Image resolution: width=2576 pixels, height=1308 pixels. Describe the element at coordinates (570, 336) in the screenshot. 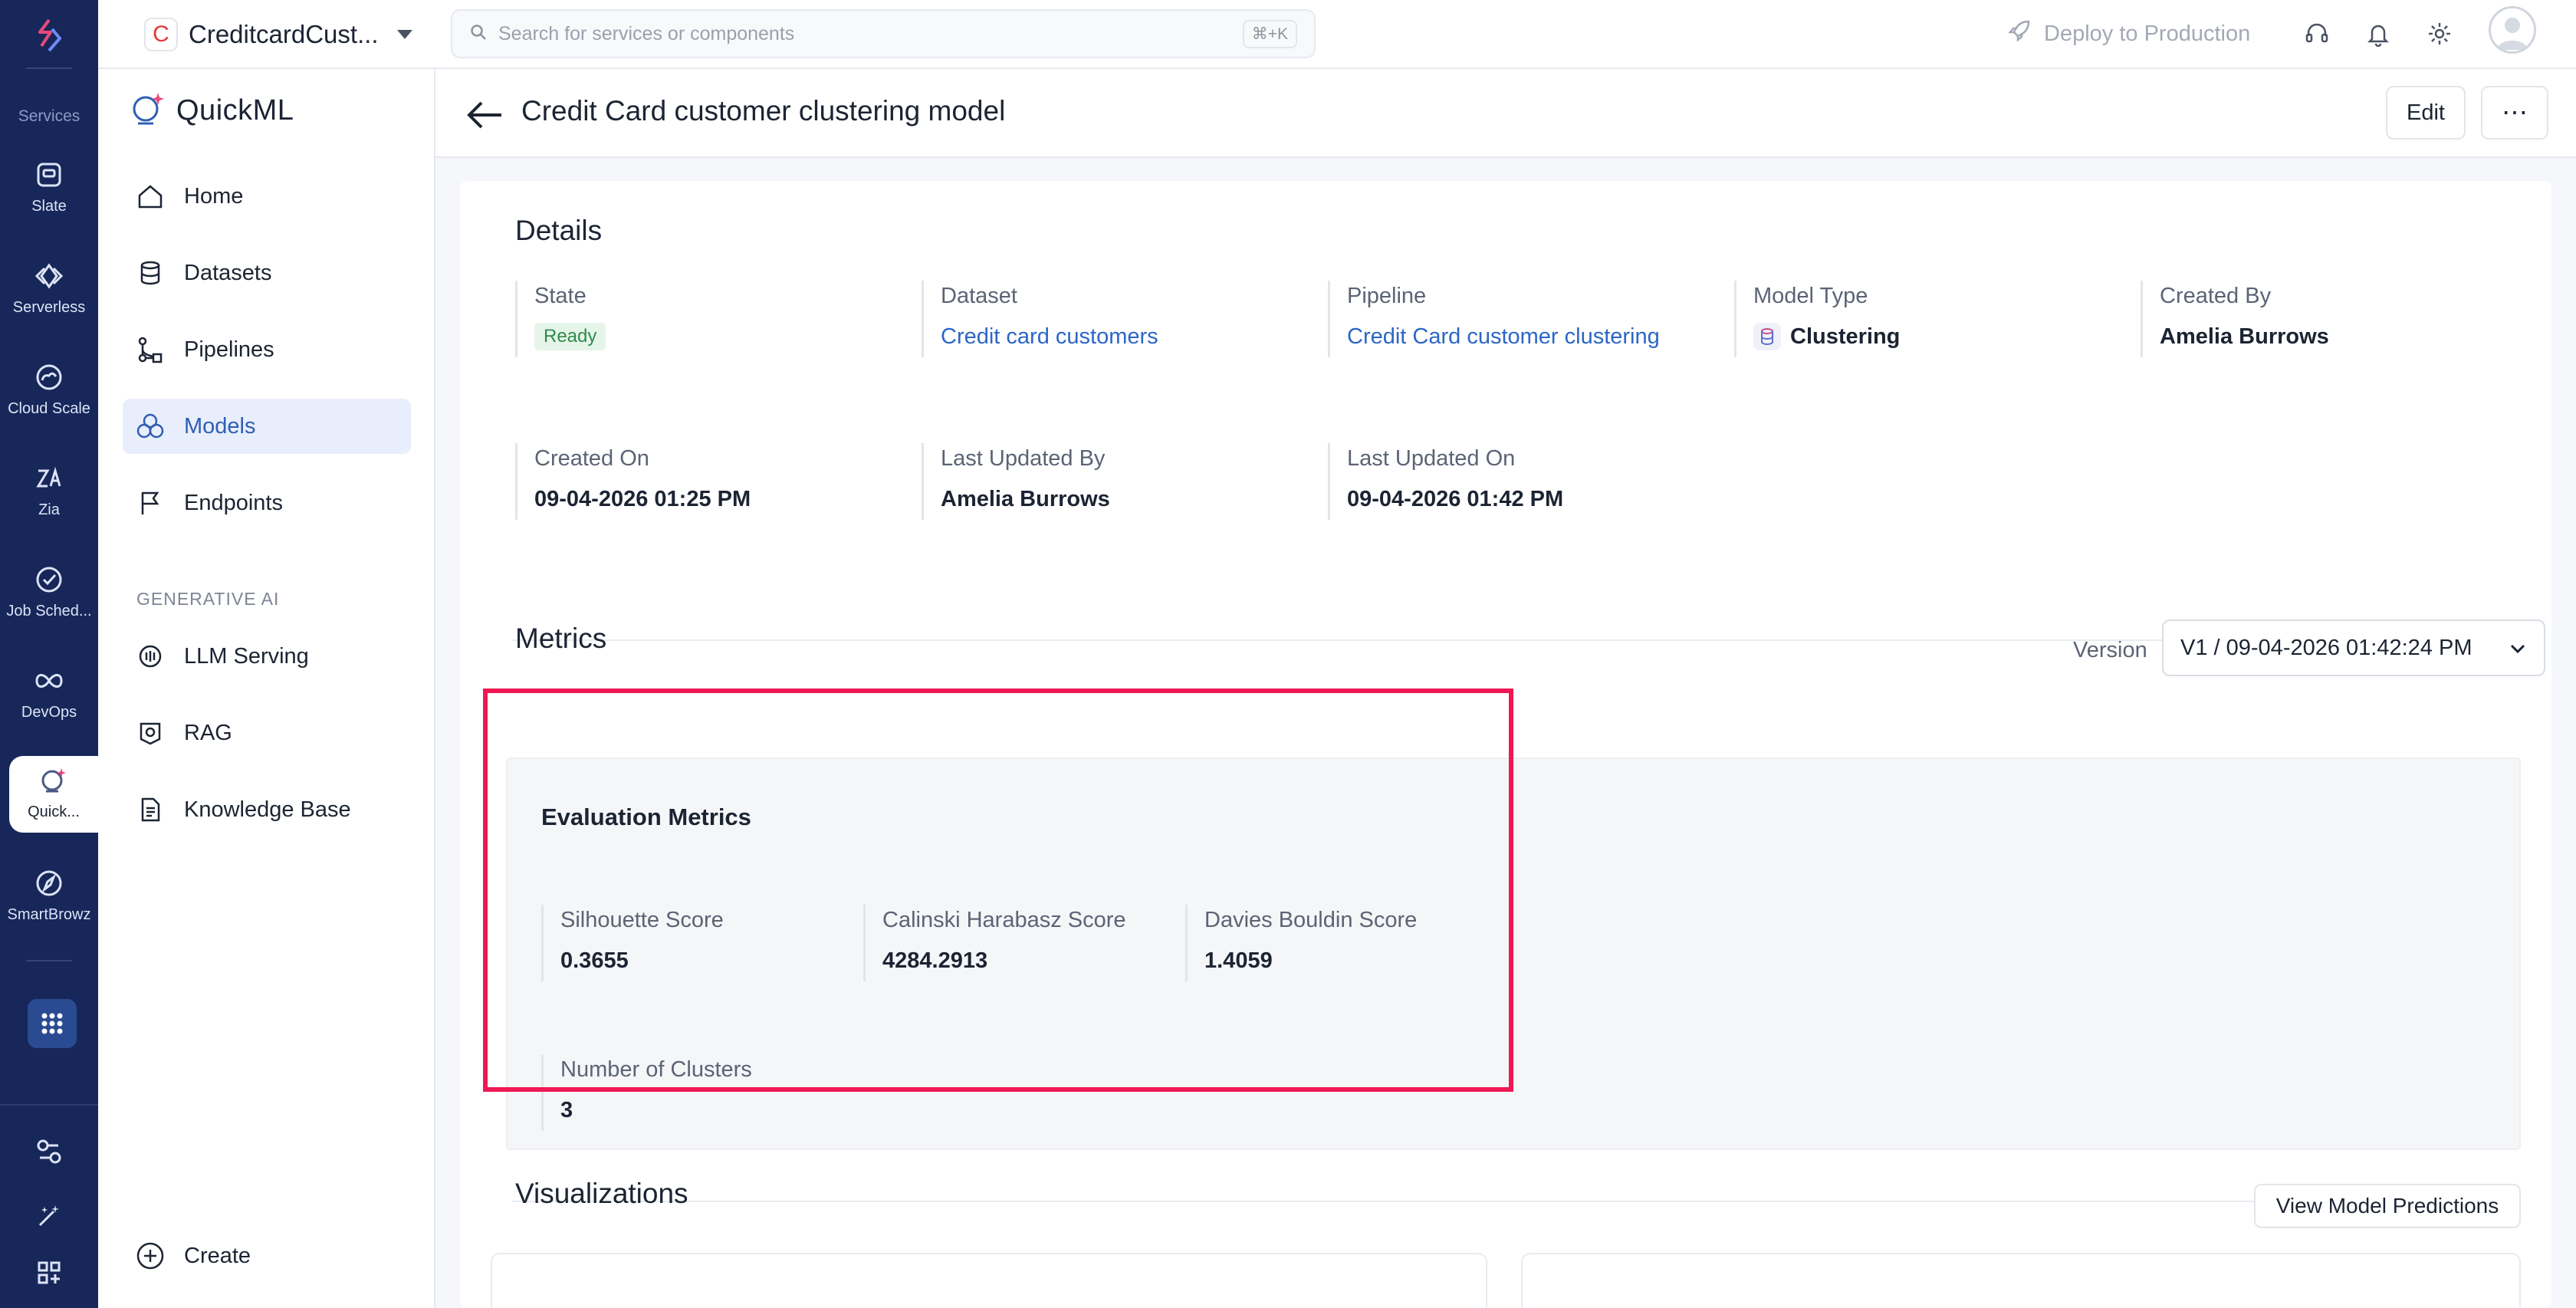

I see `status-badge: Ready` at that location.